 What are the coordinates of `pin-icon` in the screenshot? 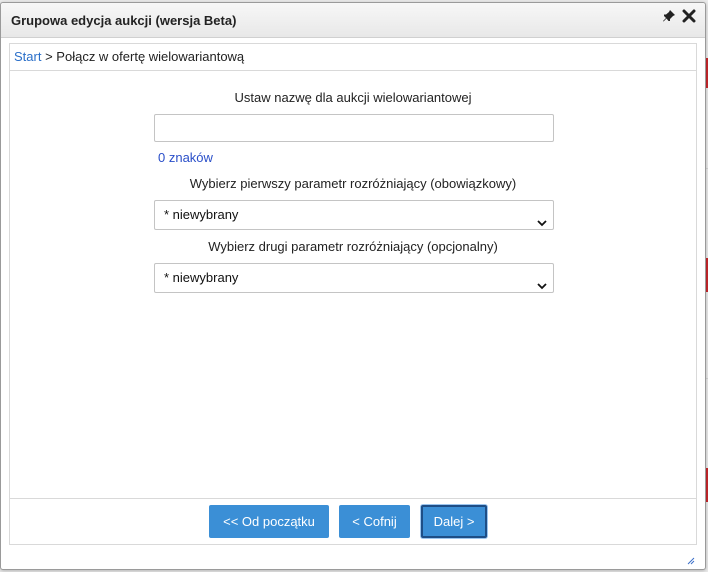 It's located at (669, 18).